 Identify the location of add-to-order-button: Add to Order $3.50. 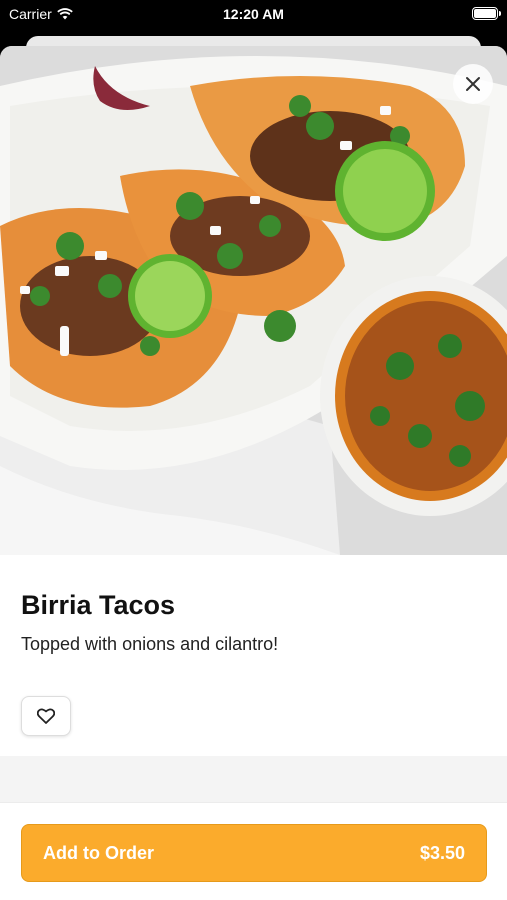
(254, 853).